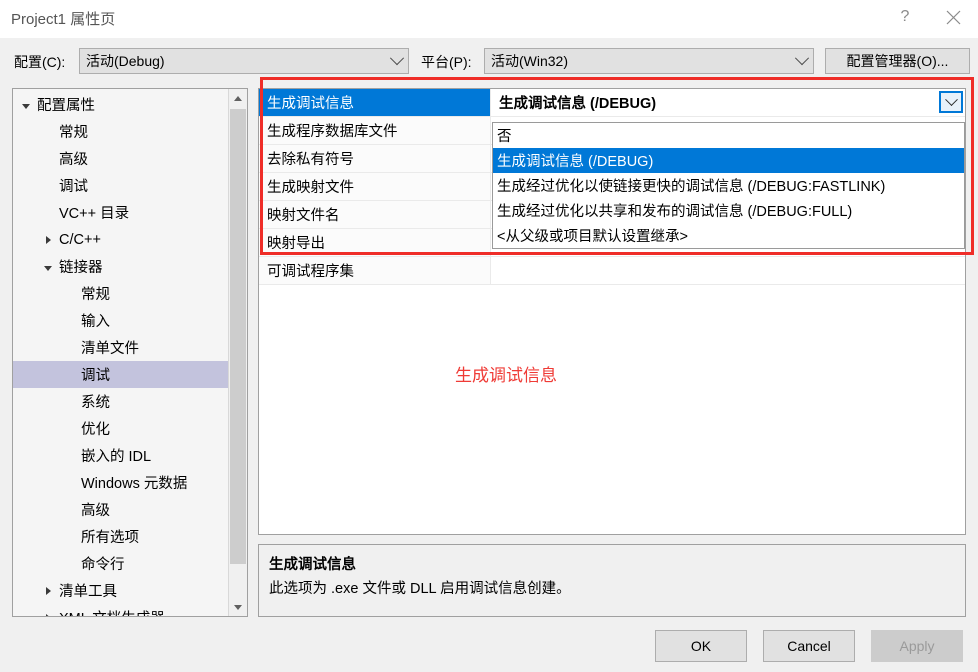  I want to click on tree-item-label: 优化, so click(95, 430).